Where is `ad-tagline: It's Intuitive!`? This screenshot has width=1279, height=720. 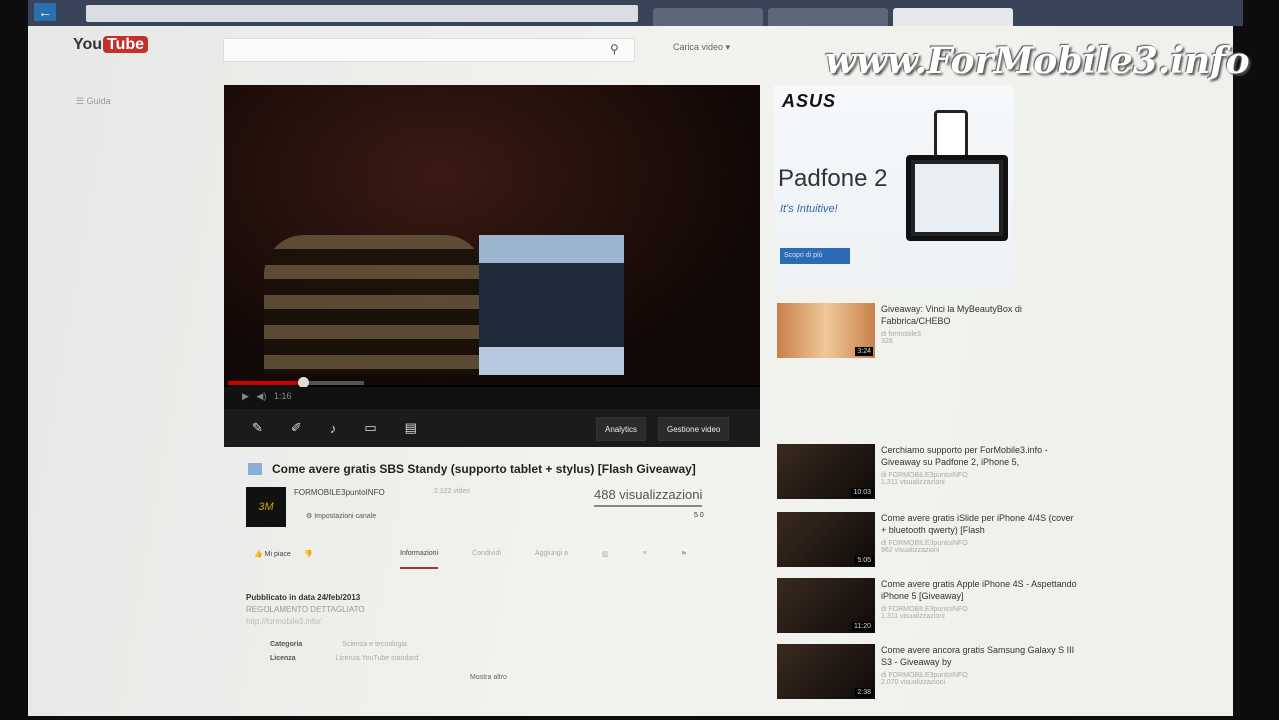
ad-tagline: It's Intuitive! is located at coordinates (809, 209).